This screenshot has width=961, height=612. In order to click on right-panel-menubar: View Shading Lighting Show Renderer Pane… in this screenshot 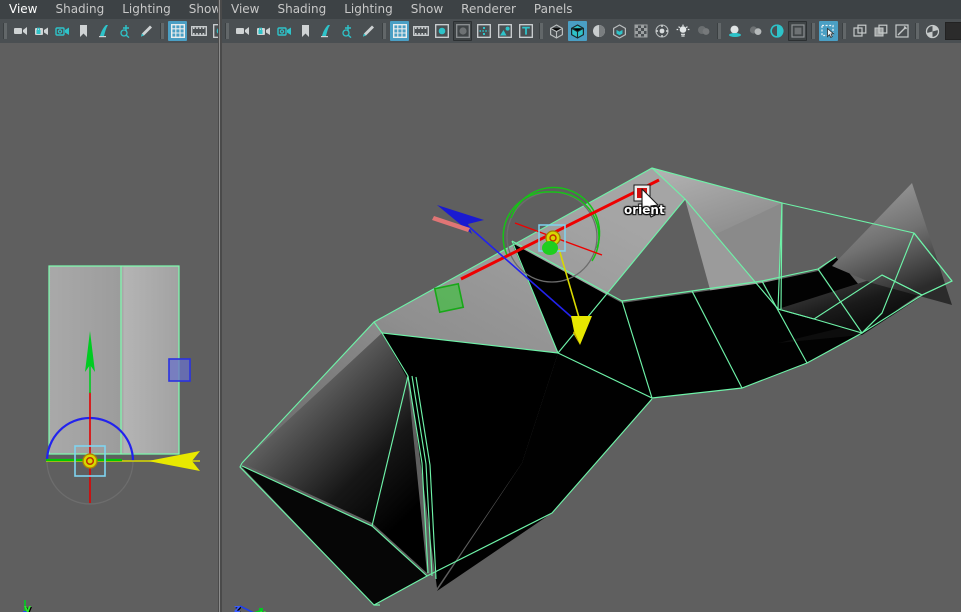, I will do `click(591, 9)`.